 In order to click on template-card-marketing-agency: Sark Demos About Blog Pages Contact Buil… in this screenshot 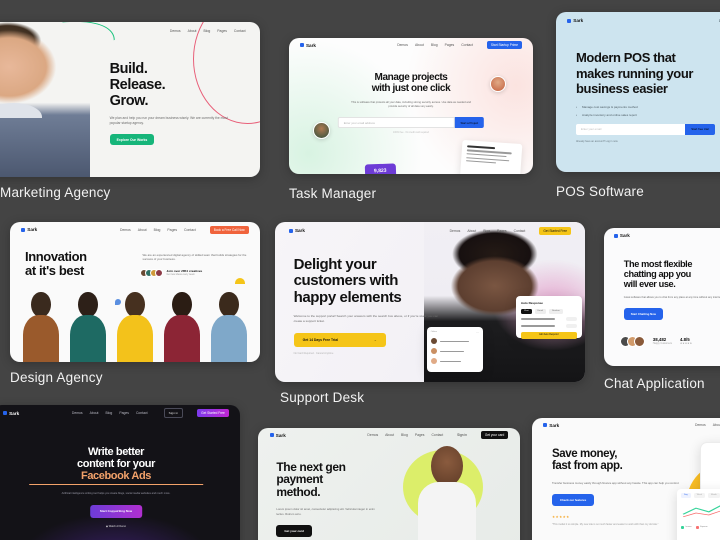, I will do `click(130, 111)`.